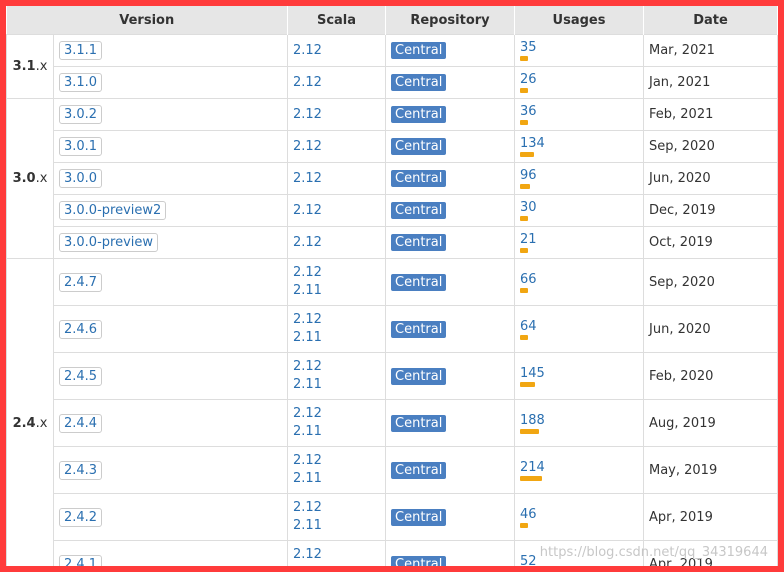 This screenshot has height=572, width=784. Describe the element at coordinates (81, 82) in the screenshot. I see `version-link: 3.1.0` at that location.